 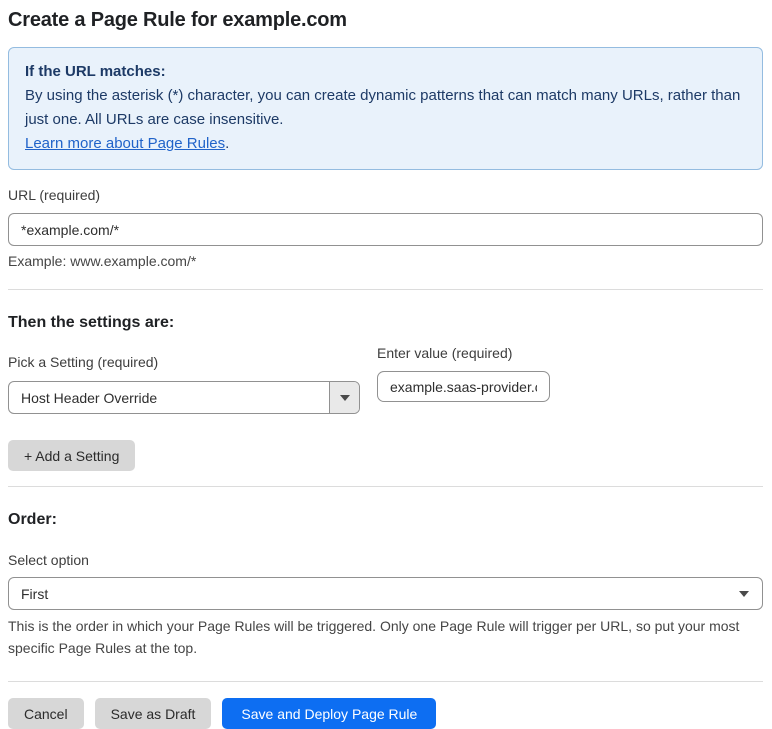 What do you see at coordinates (445, 353) in the screenshot?
I see `setting-value-label: Enter value (required)` at bounding box center [445, 353].